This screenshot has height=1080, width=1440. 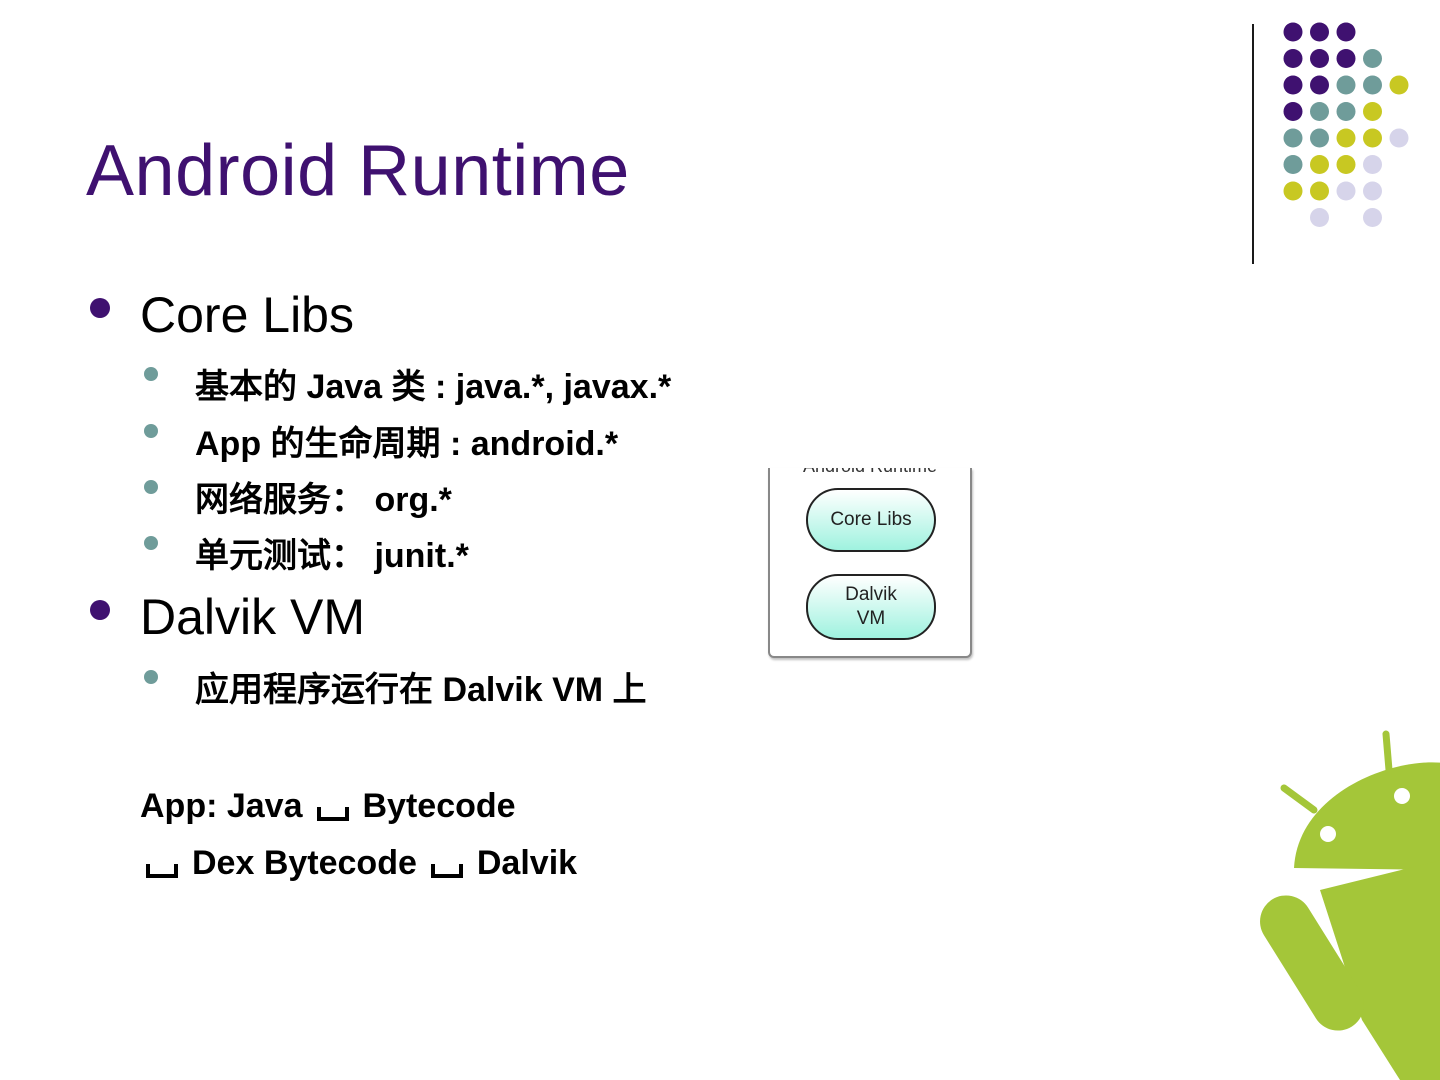 I want to click on android-robot-icon, so click(x=1350, y=905).